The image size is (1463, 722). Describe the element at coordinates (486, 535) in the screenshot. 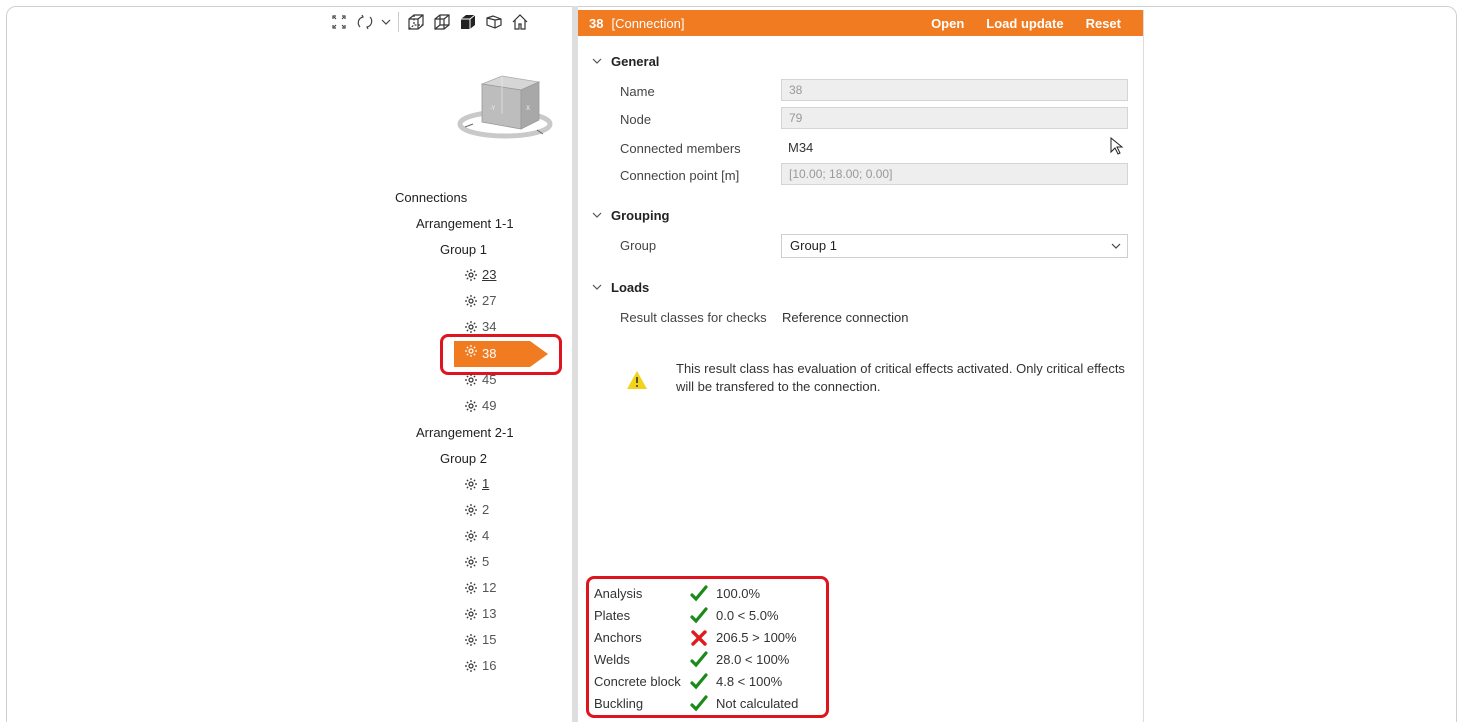

I see `tree-item-label: 4` at that location.